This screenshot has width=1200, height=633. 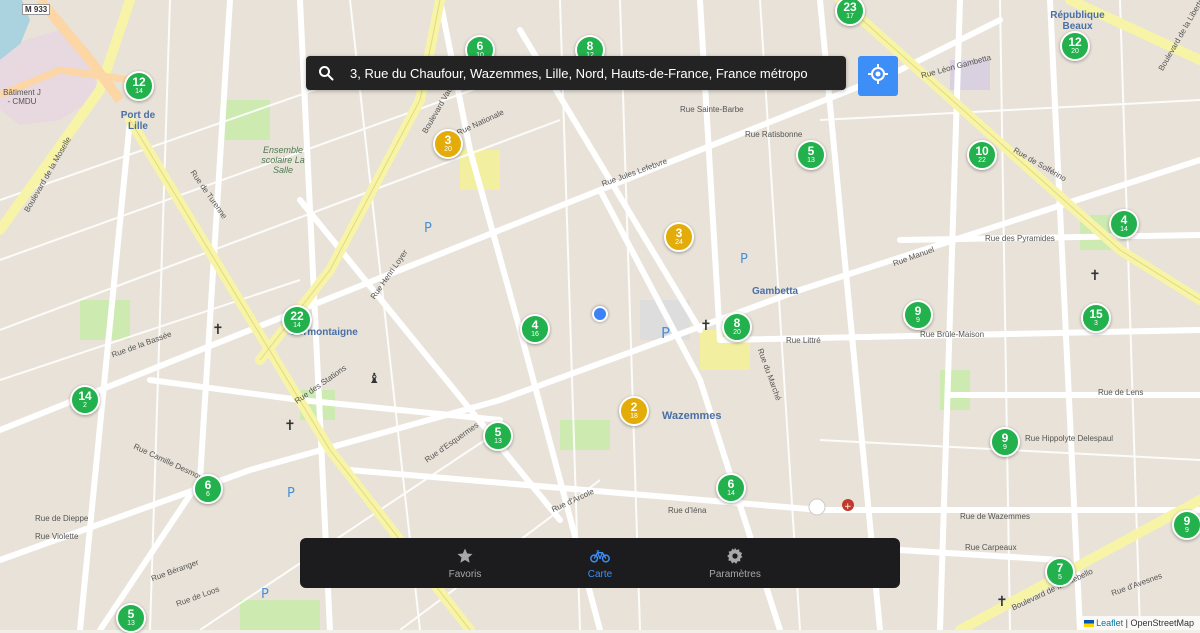 I want to click on street-label: Rue Sainte-Barbe, so click(x=712, y=109).